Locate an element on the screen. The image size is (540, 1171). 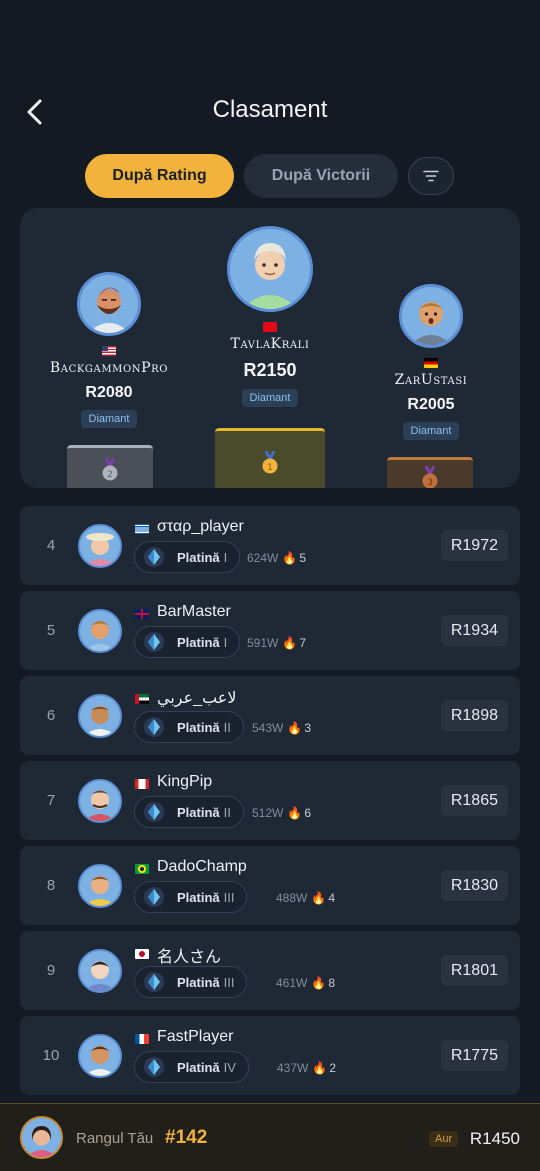
tier-badge: Platină I is located at coordinates (187, 642).